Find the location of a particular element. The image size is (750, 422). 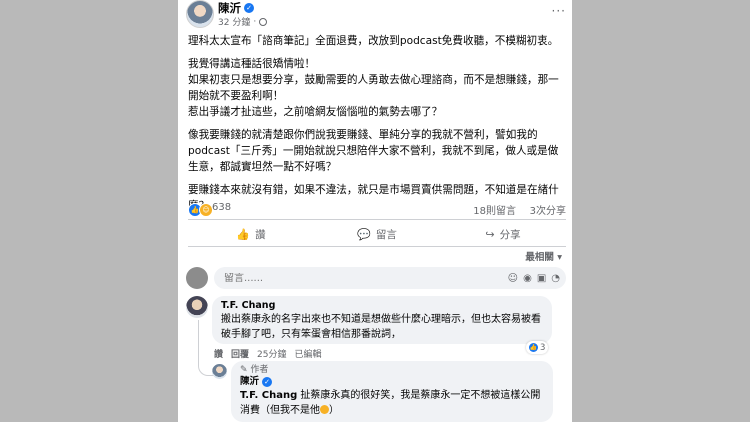

share-label: 分享 is located at coordinates (510, 234).